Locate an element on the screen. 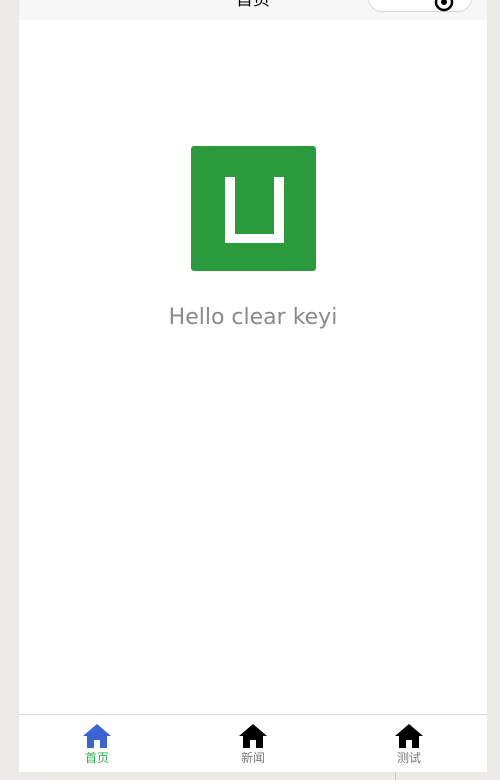 Image resolution: width=500 pixels, height=780 pixels. tab-bar: 首页 新闻 测试 is located at coordinates (253, 743).